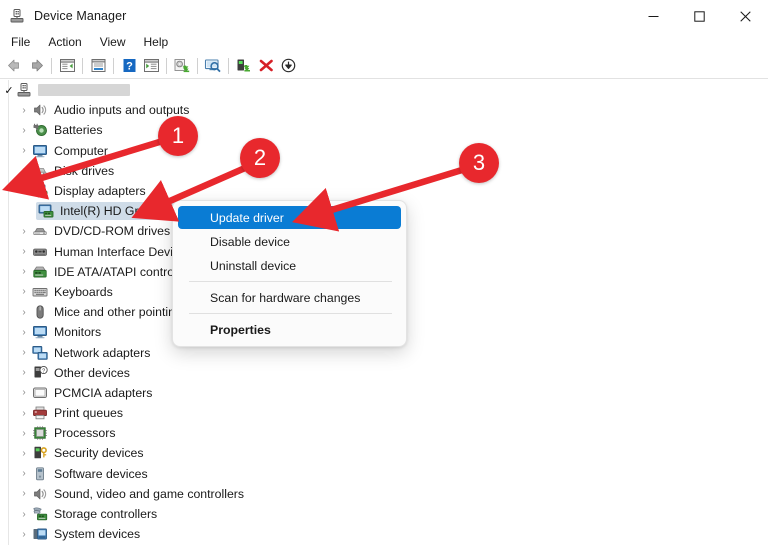 The image size is (768, 545). What do you see at coordinates (40, 413) in the screenshot?
I see `printer-icon` at bounding box center [40, 413].